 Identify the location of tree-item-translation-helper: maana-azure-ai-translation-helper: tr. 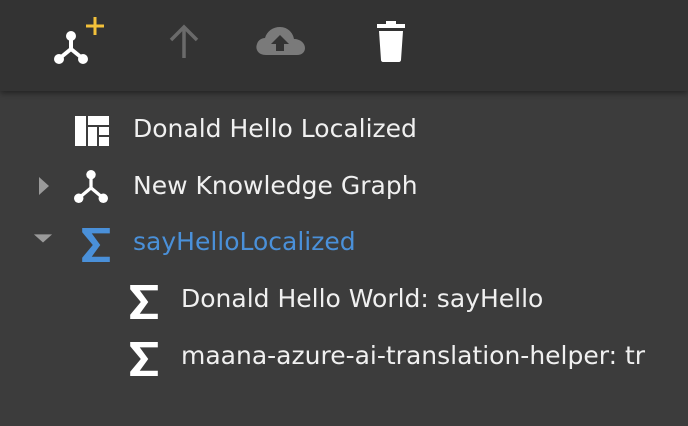
(344, 356).